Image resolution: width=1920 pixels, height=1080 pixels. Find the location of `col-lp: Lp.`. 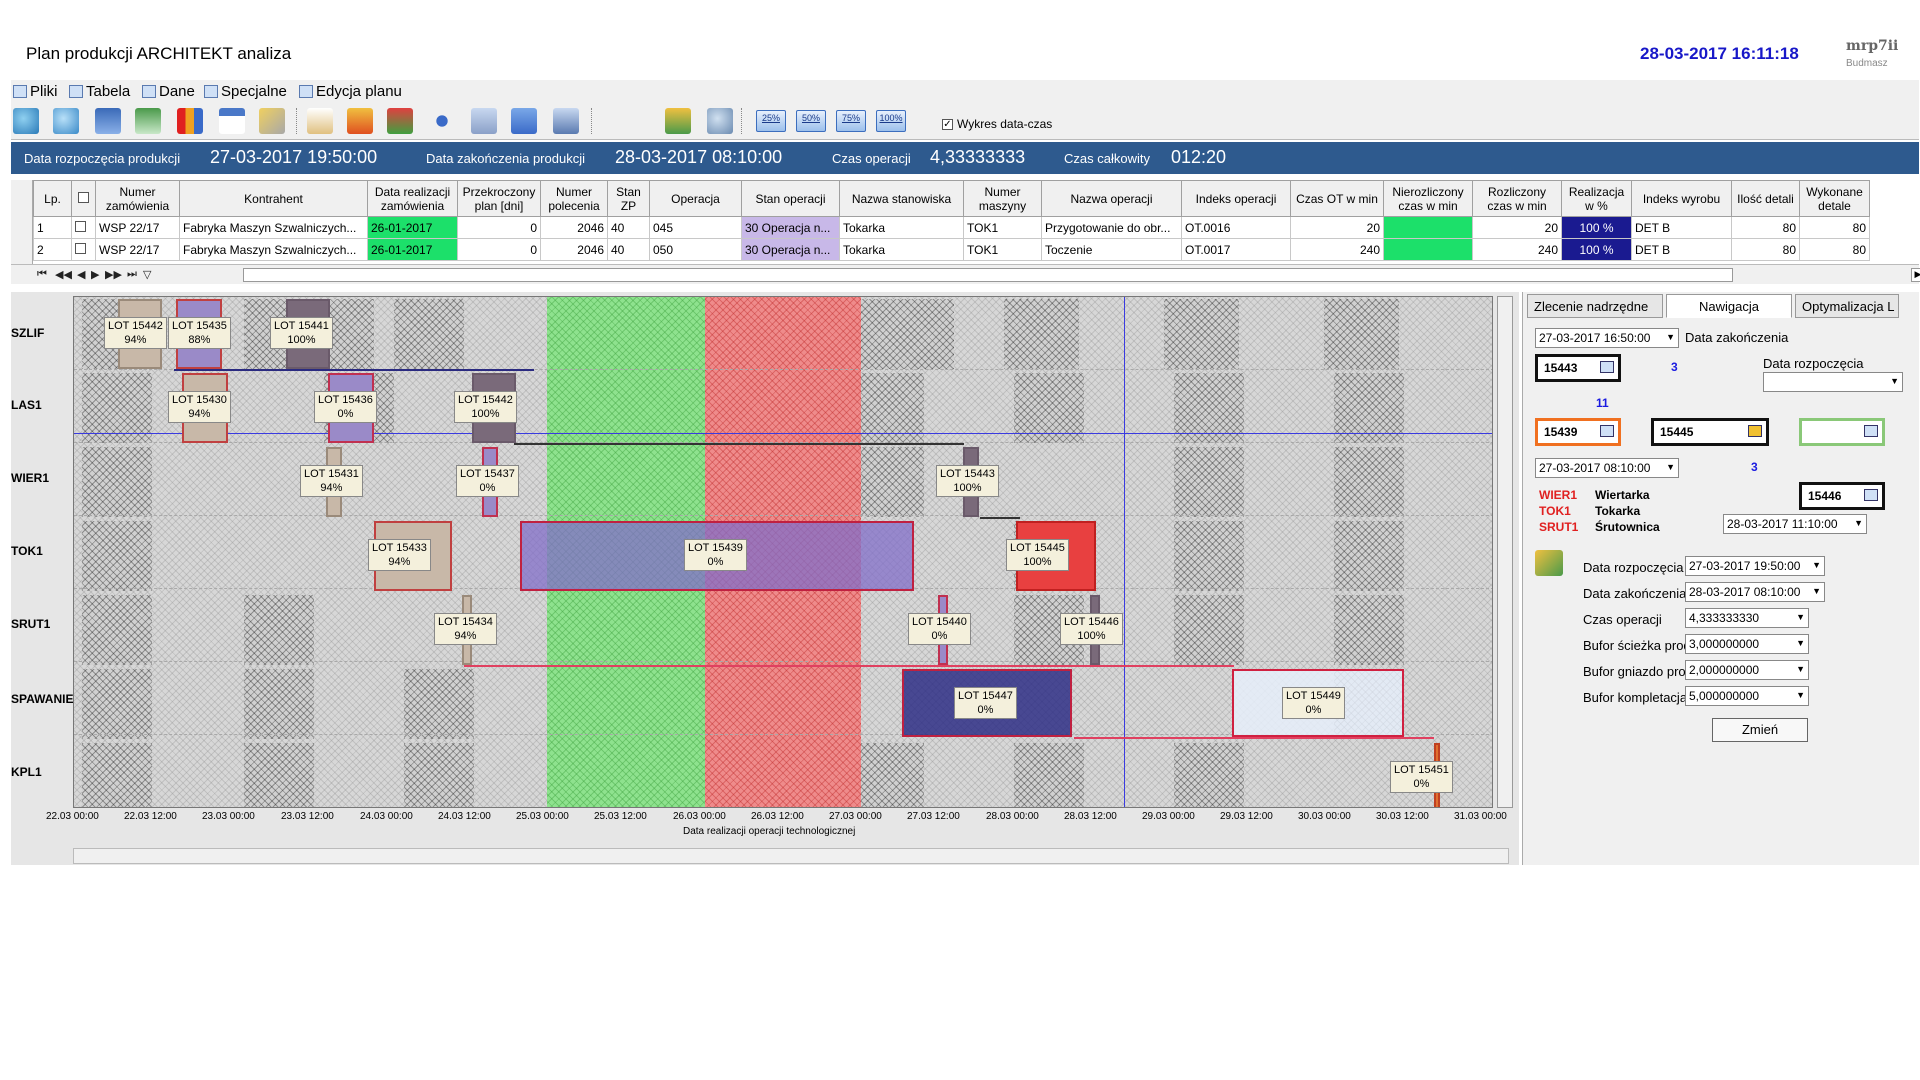

col-lp: Lp. is located at coordinates (52, 198).